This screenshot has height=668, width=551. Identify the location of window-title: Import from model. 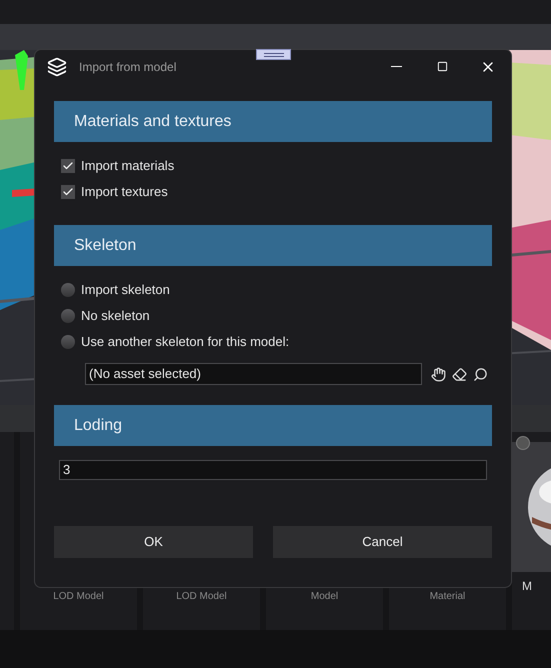
(127, 67).